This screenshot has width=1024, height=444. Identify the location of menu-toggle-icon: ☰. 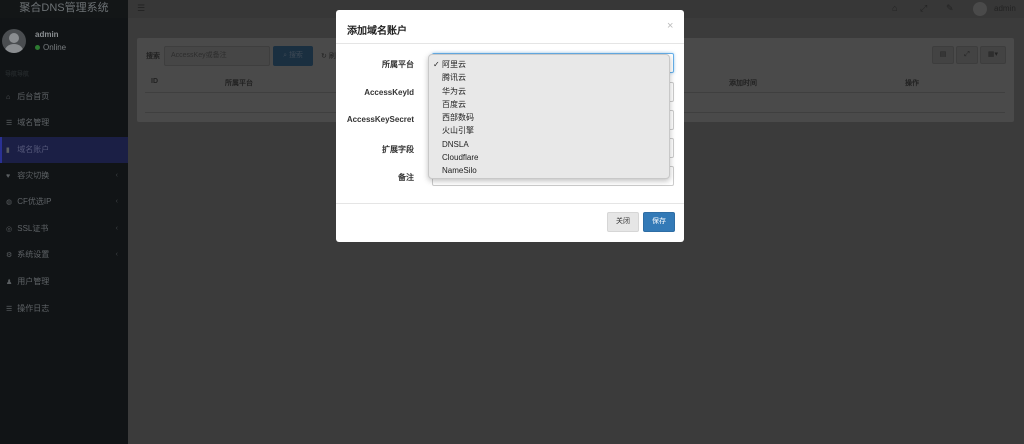
(141, 8).